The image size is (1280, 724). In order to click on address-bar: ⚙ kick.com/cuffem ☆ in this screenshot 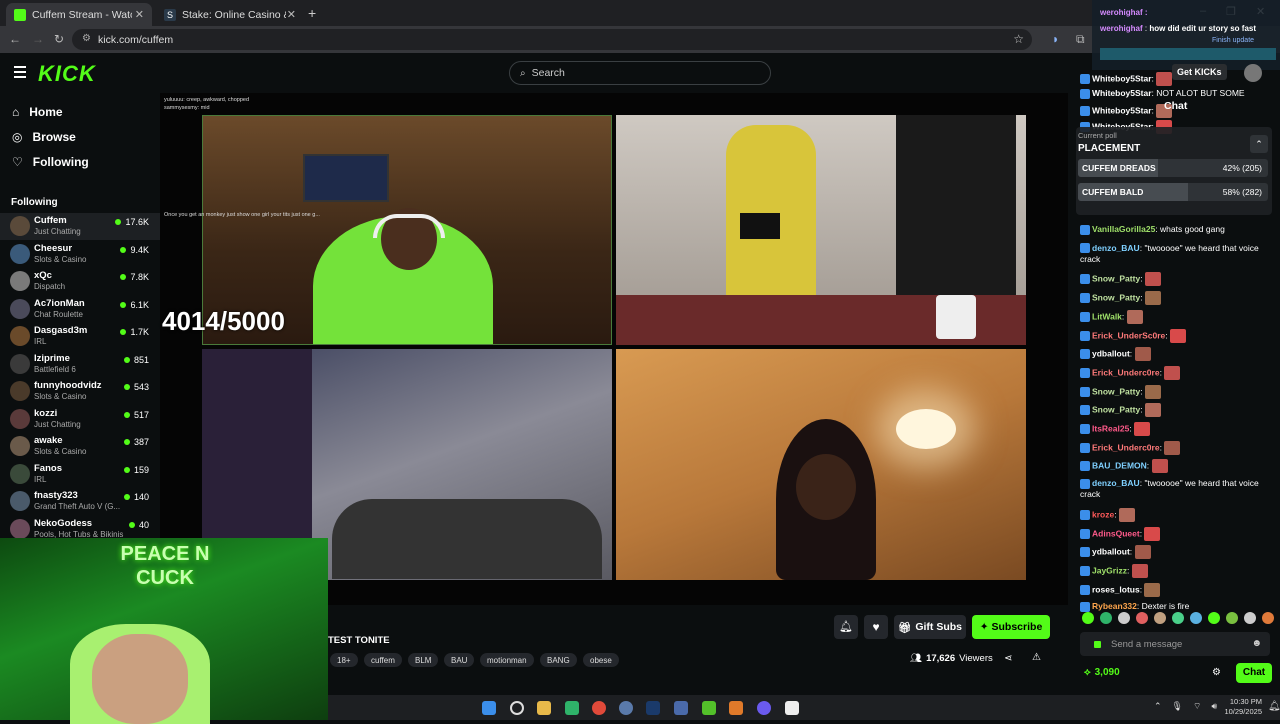, I will do `click(552, 39)`.